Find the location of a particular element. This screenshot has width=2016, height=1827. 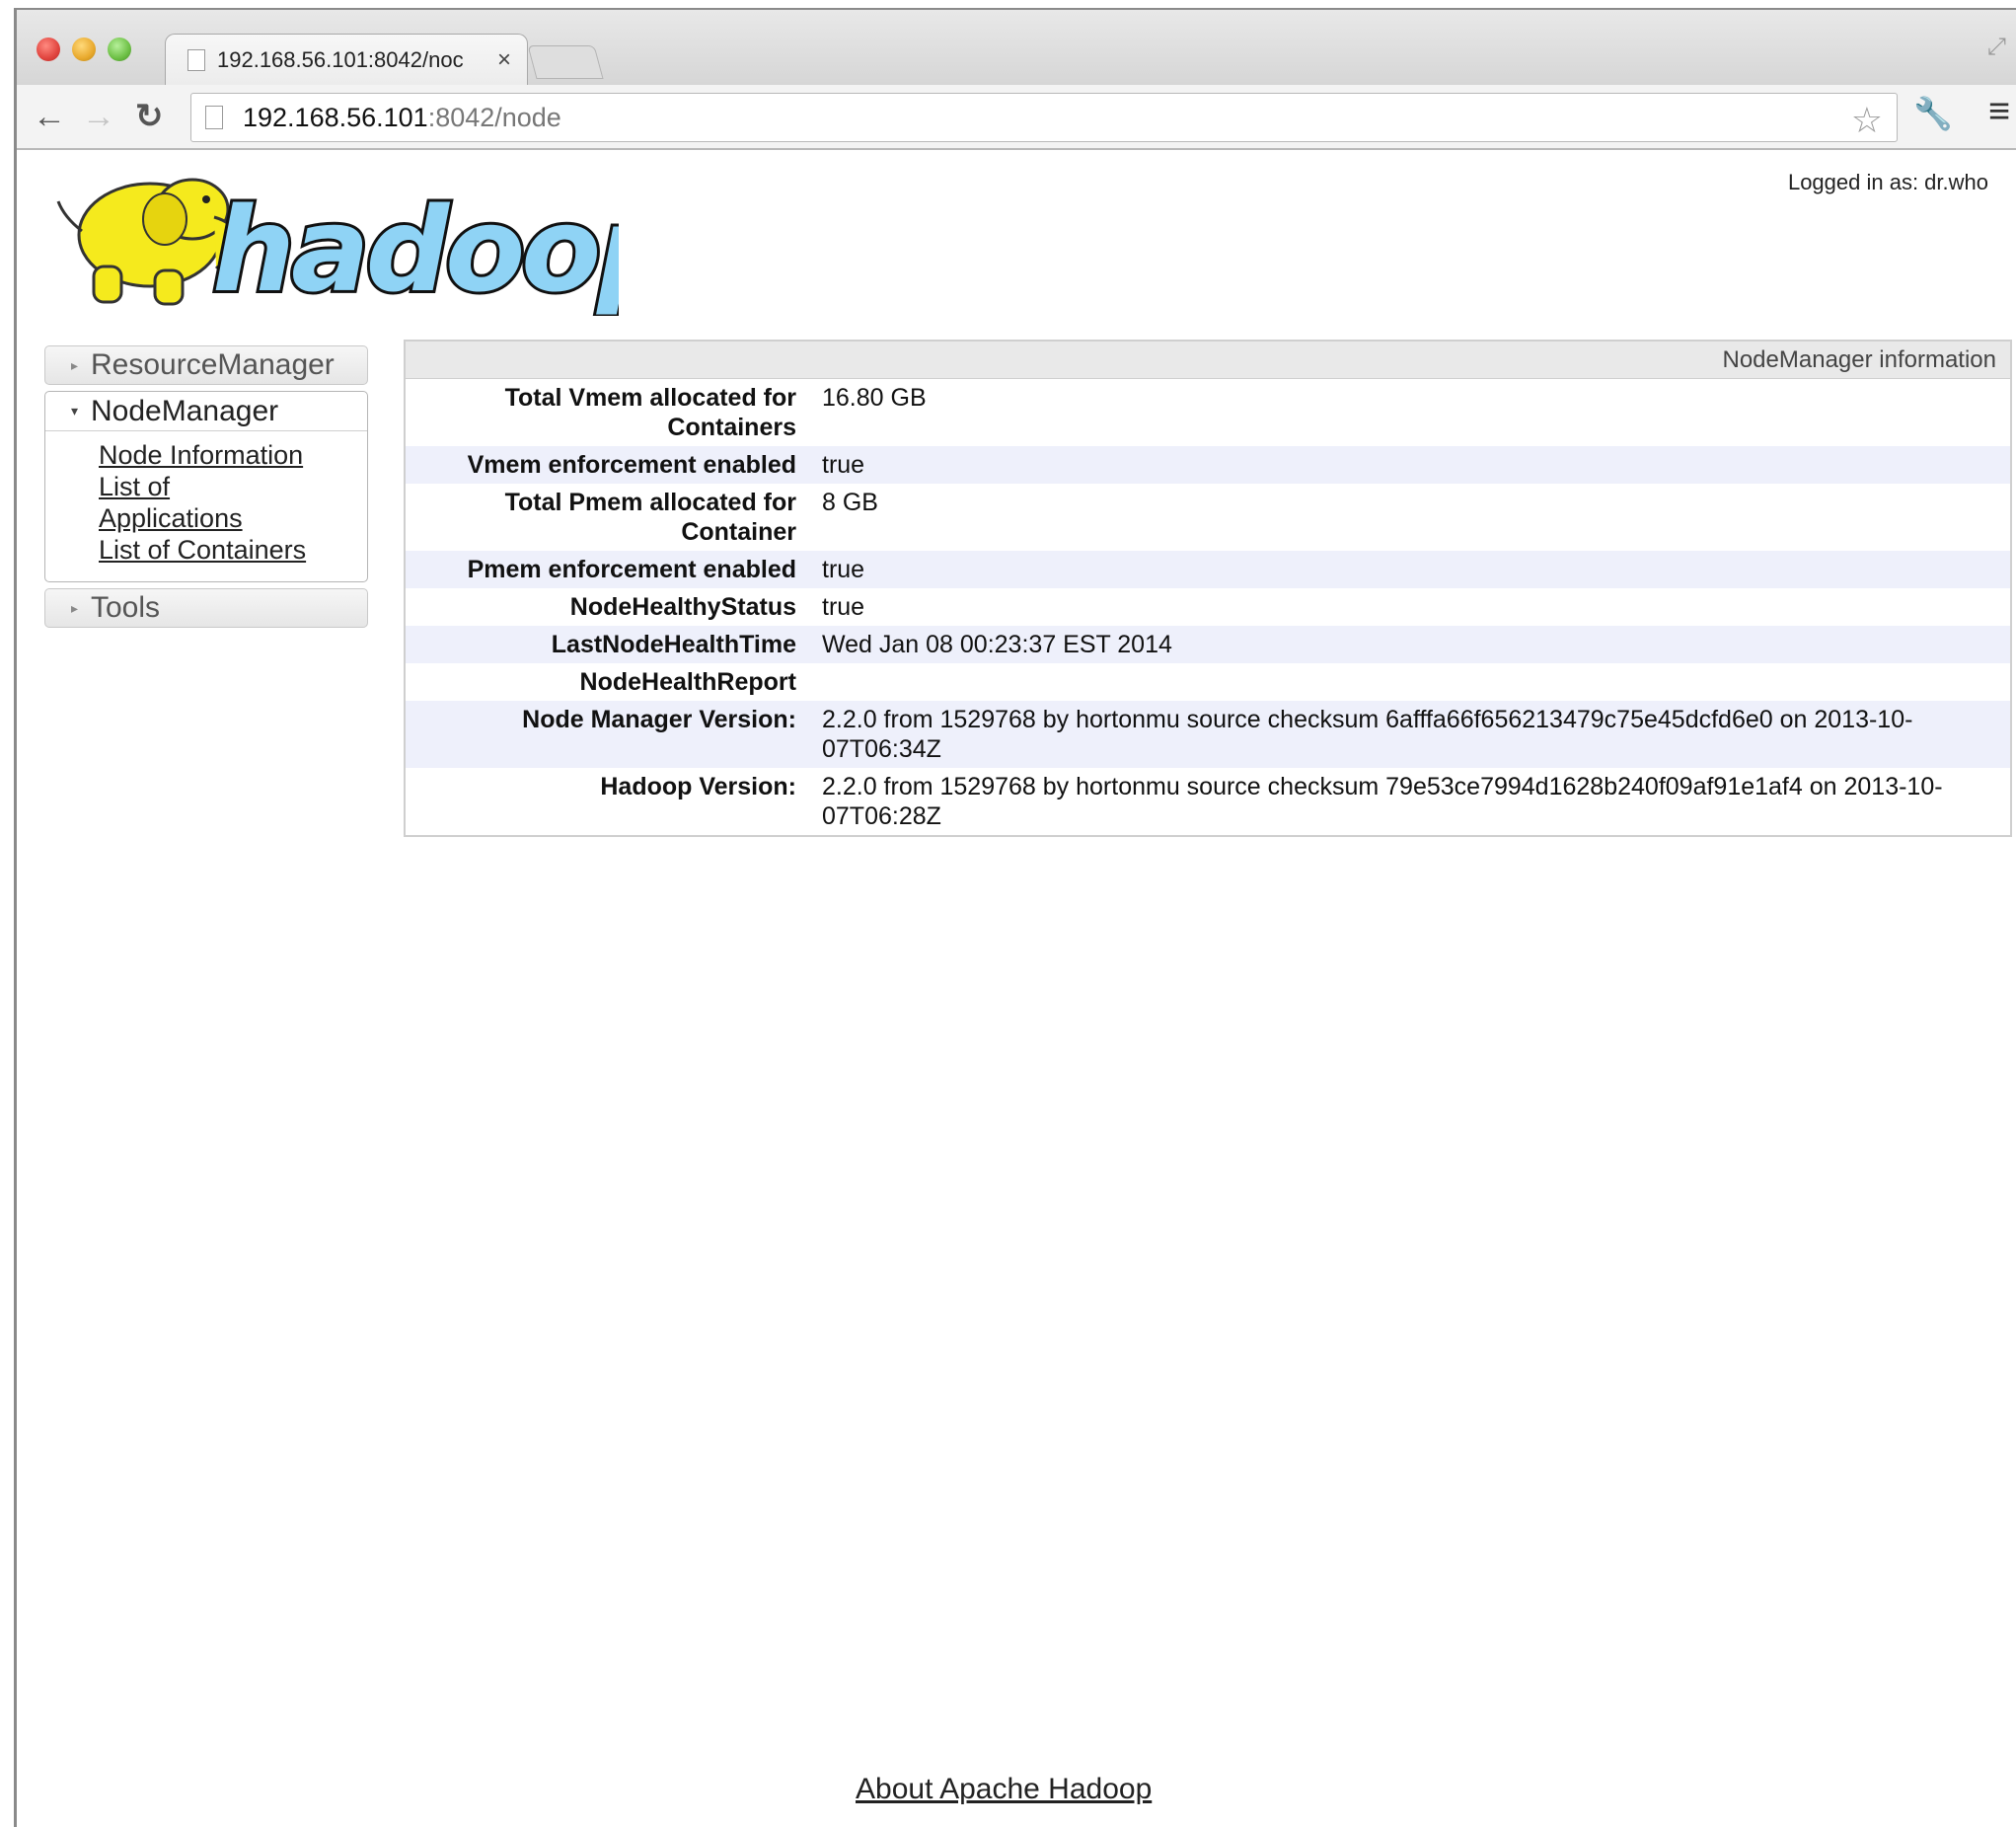

table-row: NodeHealthReport is located at coordinates (1208, 682).